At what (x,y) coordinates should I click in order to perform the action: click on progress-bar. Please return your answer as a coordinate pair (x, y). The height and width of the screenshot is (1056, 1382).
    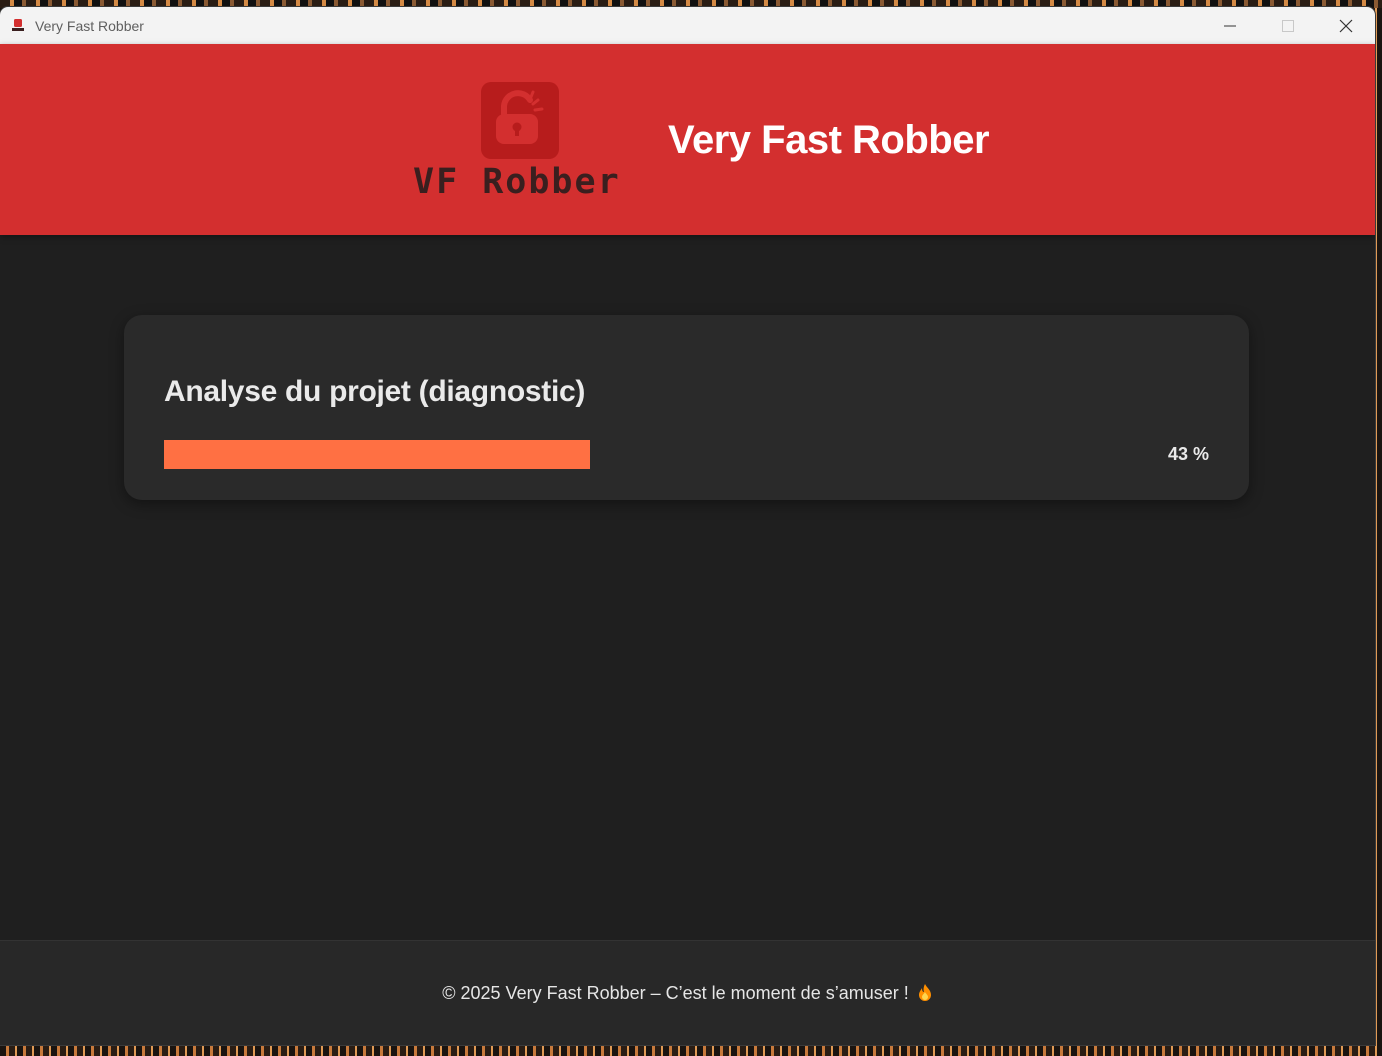
    Looking at the image, I should click on (659, 454).